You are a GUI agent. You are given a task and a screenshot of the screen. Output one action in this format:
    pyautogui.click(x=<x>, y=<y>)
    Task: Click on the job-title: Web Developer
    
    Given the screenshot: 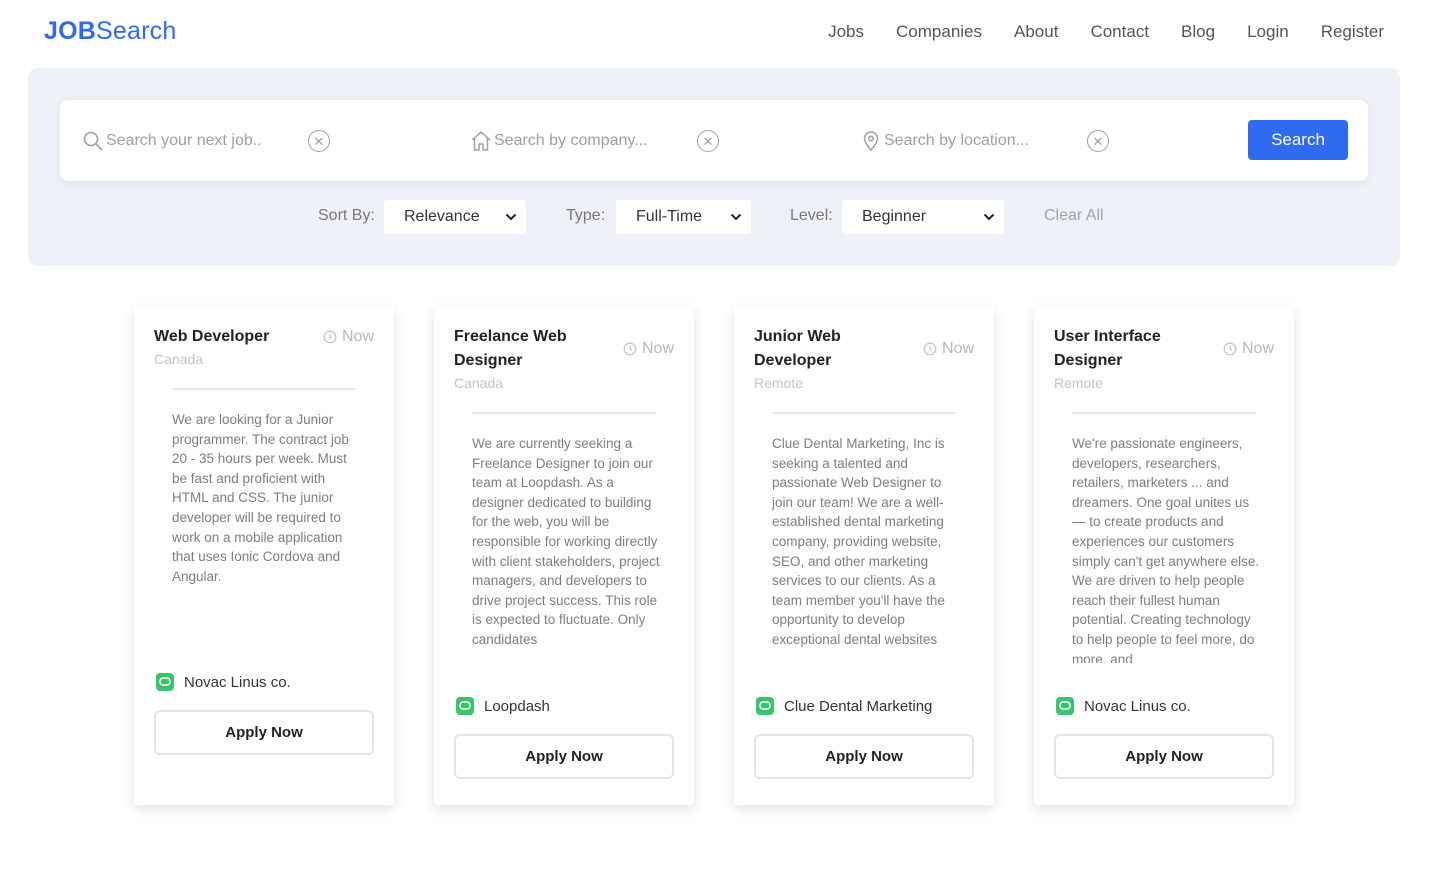 What is the action you would take?
    pyautogui.click(x=229, y=337)
    